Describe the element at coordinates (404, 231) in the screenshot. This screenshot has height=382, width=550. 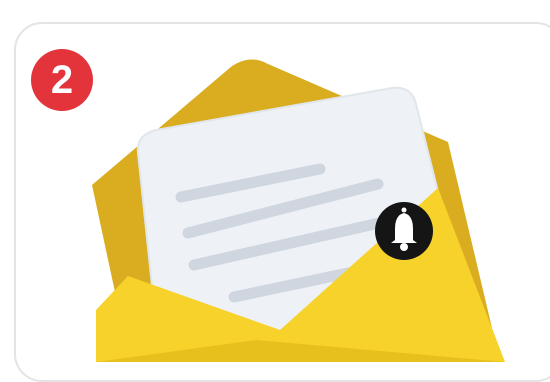
I see `bell-icon` at that location.